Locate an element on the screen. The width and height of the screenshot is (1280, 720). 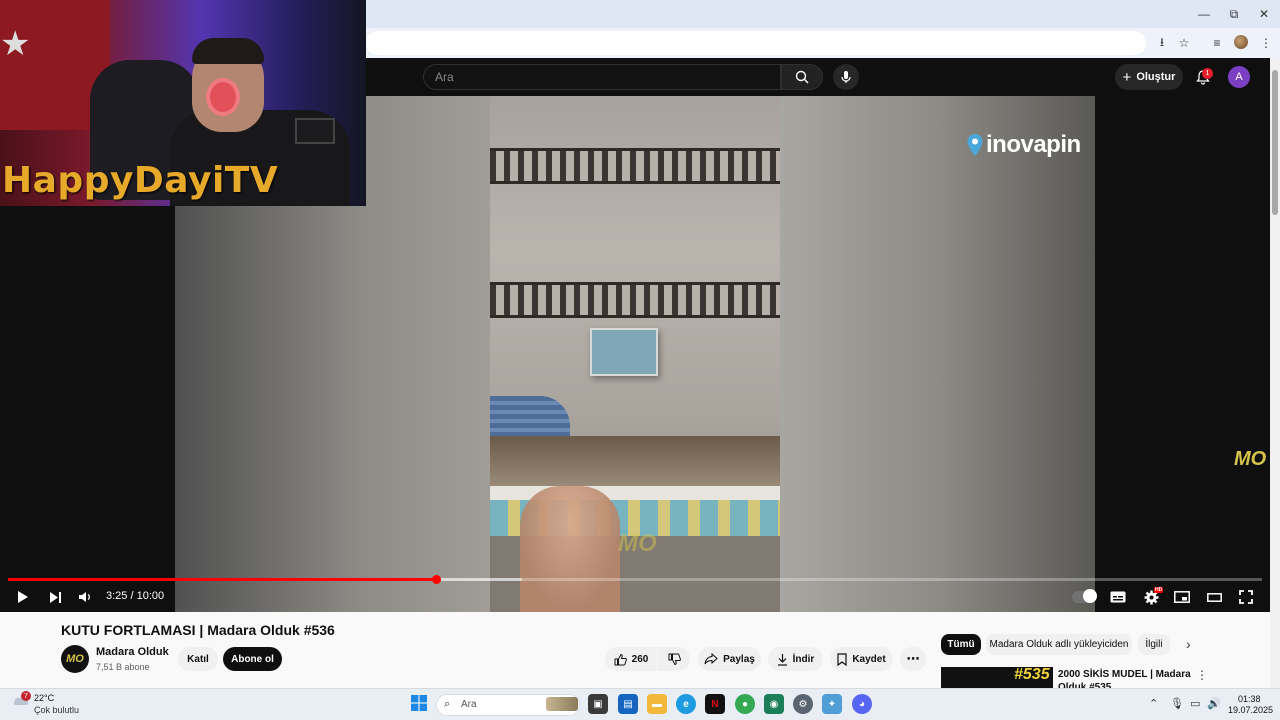
calendar-app-icon: ▤ is located at coordinates (628, 704).